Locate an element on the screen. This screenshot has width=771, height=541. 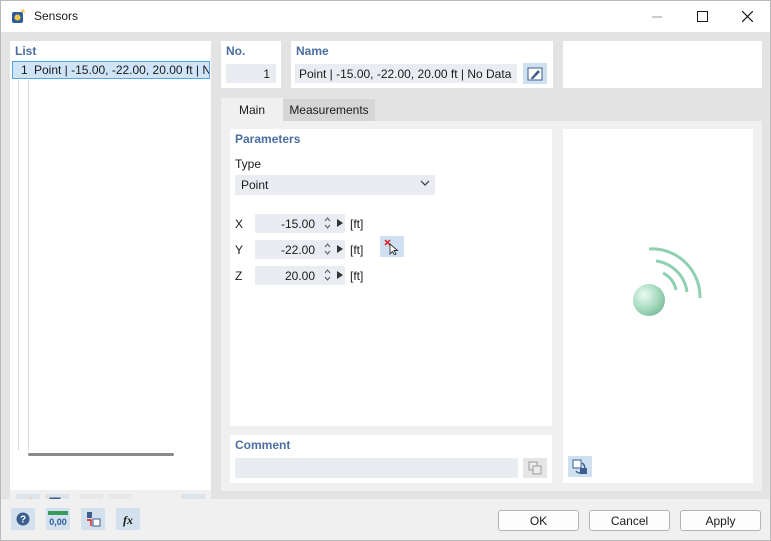
app-icon is located at coordinates (18, 16).